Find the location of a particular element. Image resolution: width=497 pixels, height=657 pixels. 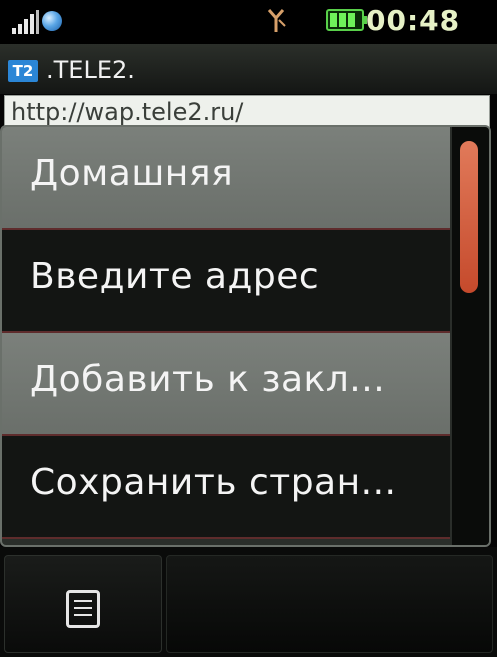

clock: 00:48 is located at coordinates (413, 20).